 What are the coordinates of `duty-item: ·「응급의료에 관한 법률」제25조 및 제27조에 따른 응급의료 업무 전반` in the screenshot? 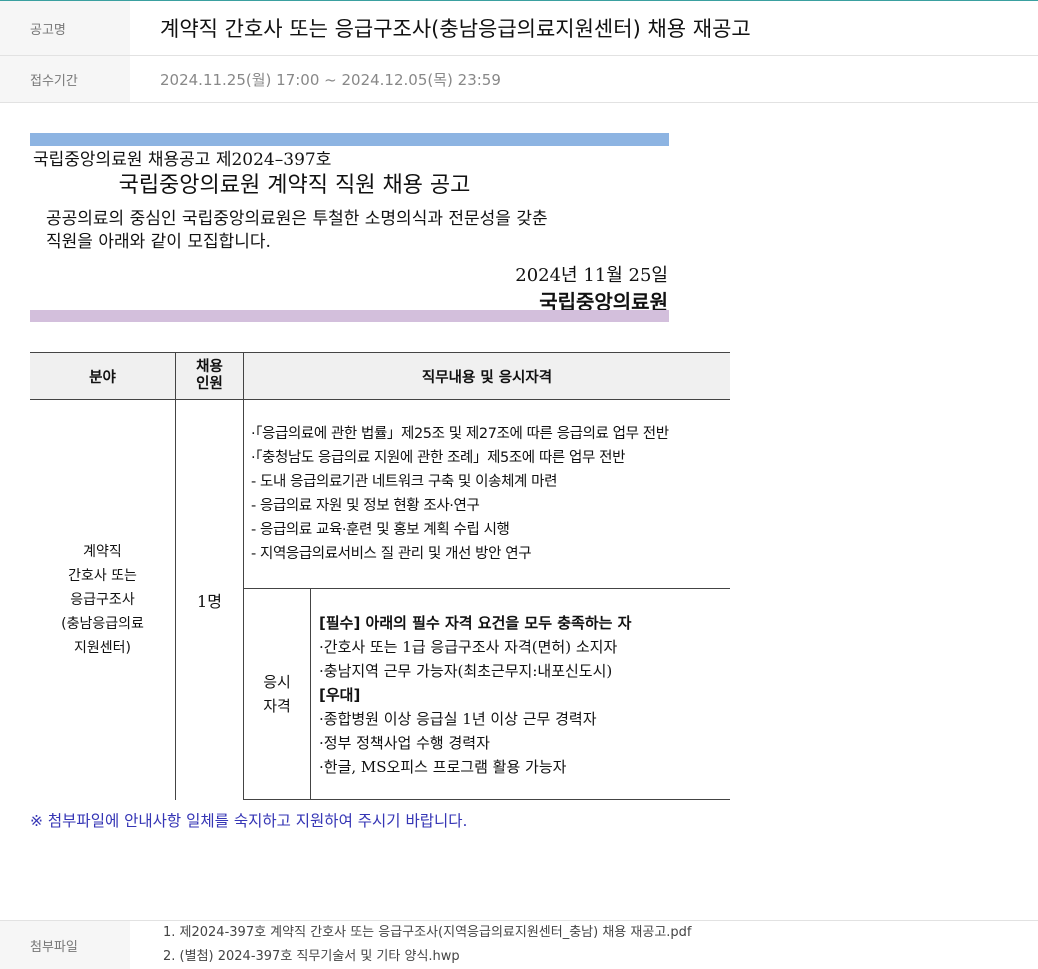 It's located at (460, 434).